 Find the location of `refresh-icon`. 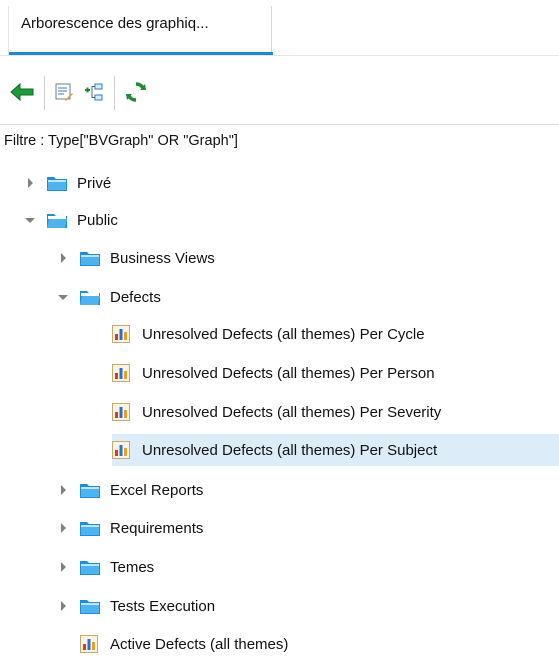

refresh-icon is located at coordinates (136, 92).